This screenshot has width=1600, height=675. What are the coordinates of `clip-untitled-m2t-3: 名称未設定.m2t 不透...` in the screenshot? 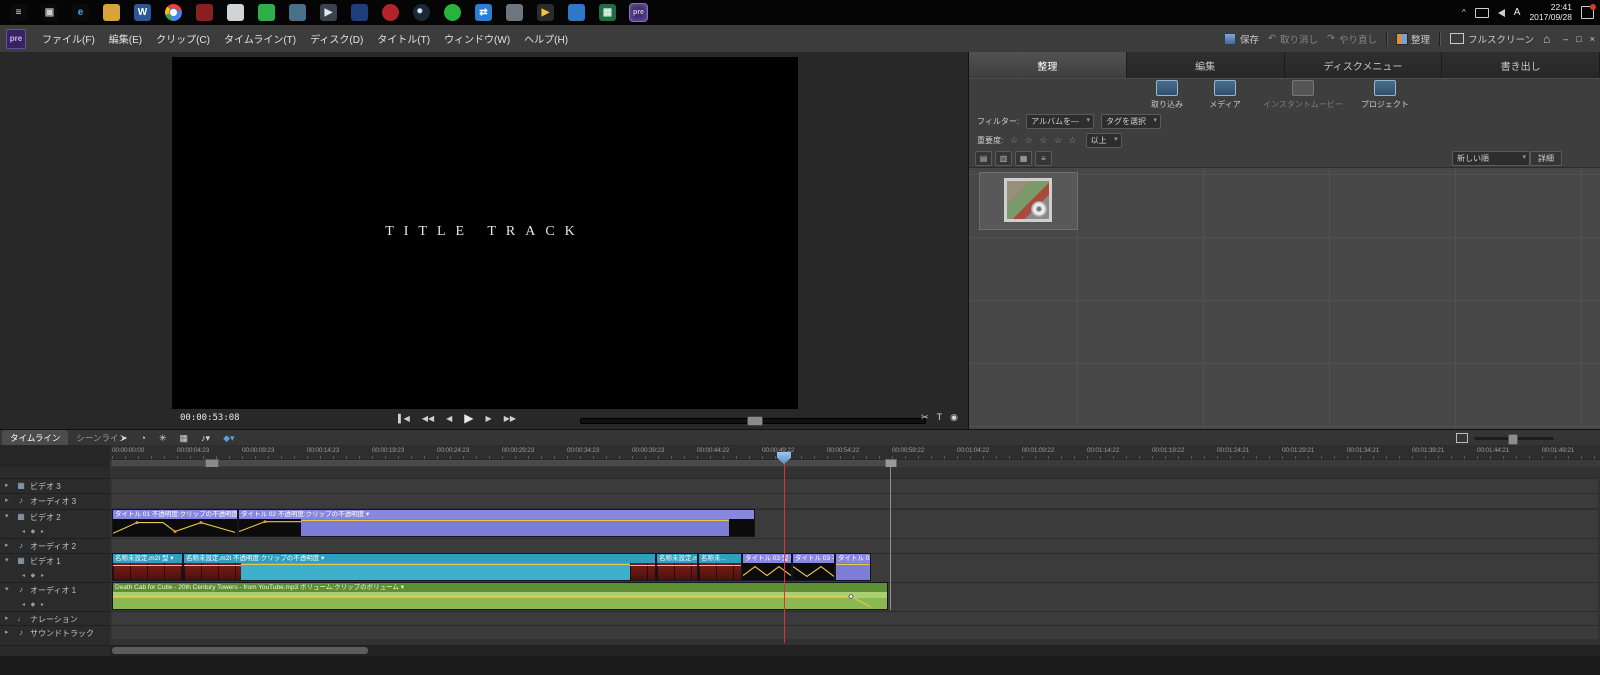 It's located at (677, 567).